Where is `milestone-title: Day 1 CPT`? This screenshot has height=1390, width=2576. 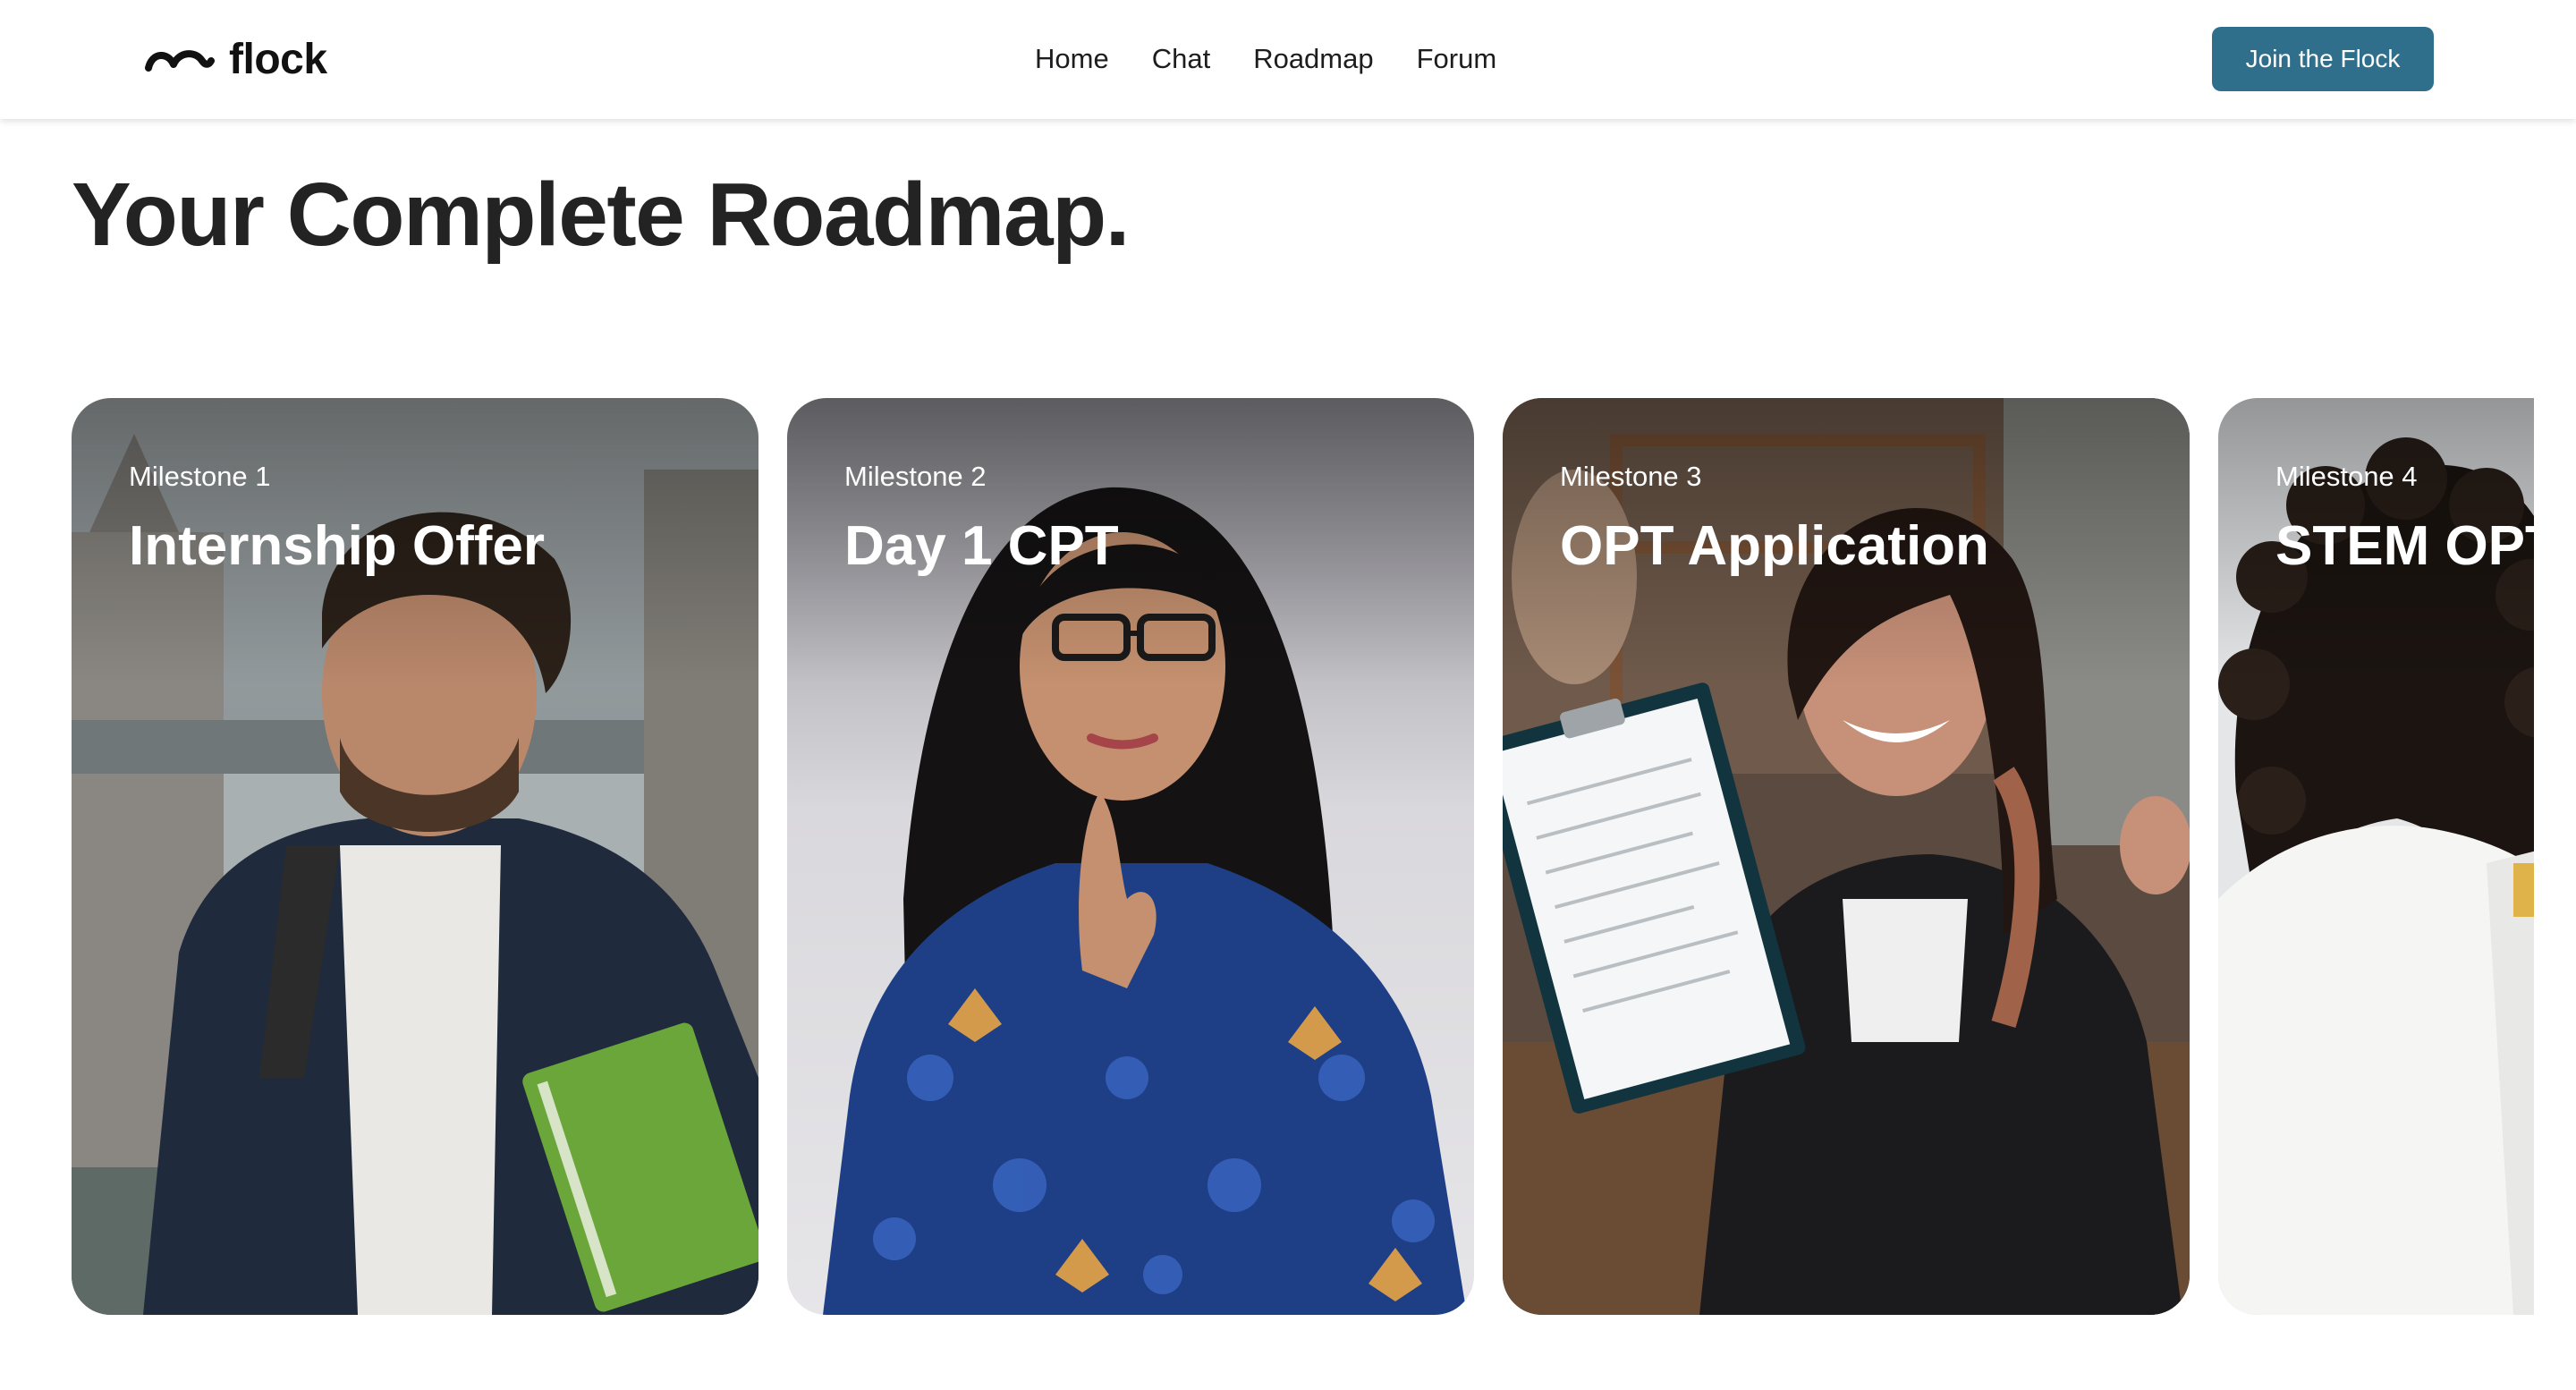
milestone-title: Day 1 CPT is located at coordinates (981, 546).